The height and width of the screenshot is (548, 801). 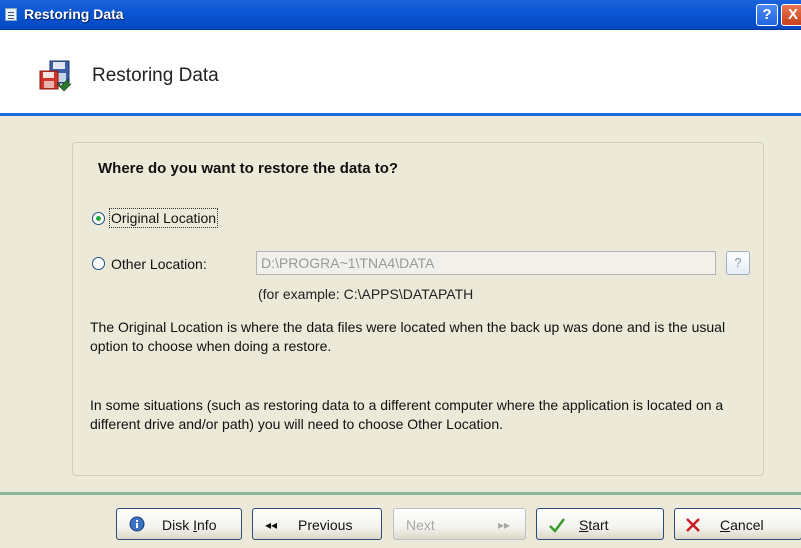 What do you see at coordinates (693, 525) in the screenshot?
I see `x-icon` at bounding box center [693, 525].